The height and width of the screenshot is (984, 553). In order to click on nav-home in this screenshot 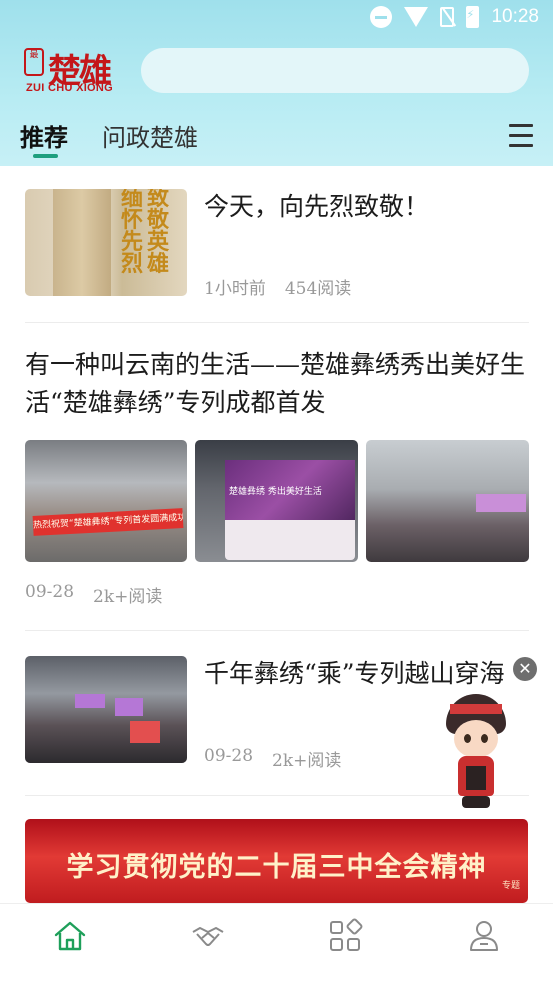, I will do `click(70, 936)`.